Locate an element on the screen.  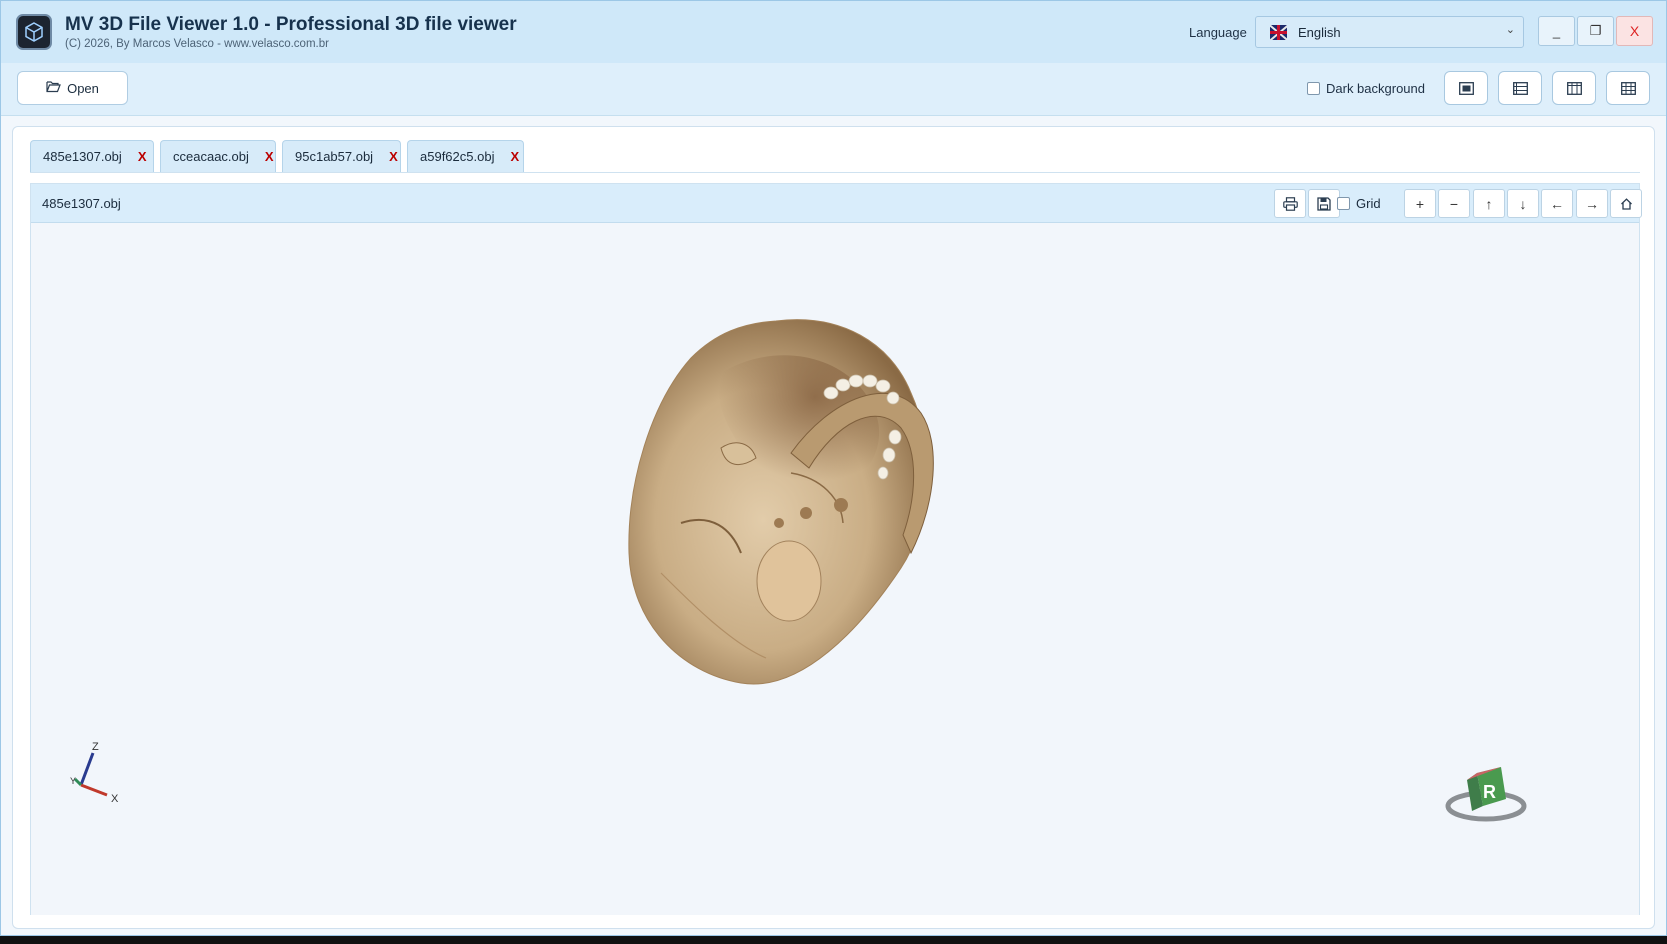
zoom-in-button: + is located at coordinates (1420, 203).